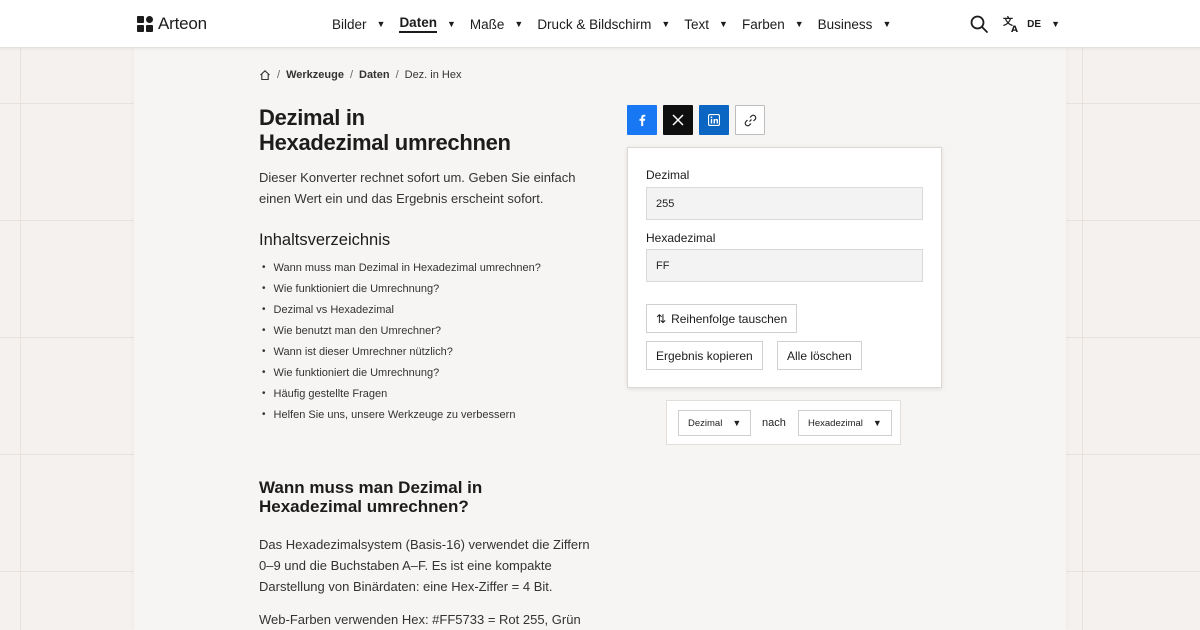 Image resolution: width=1200 pixels, height=630 pixels. I want to click on facebook-icon, so click(642, 120).